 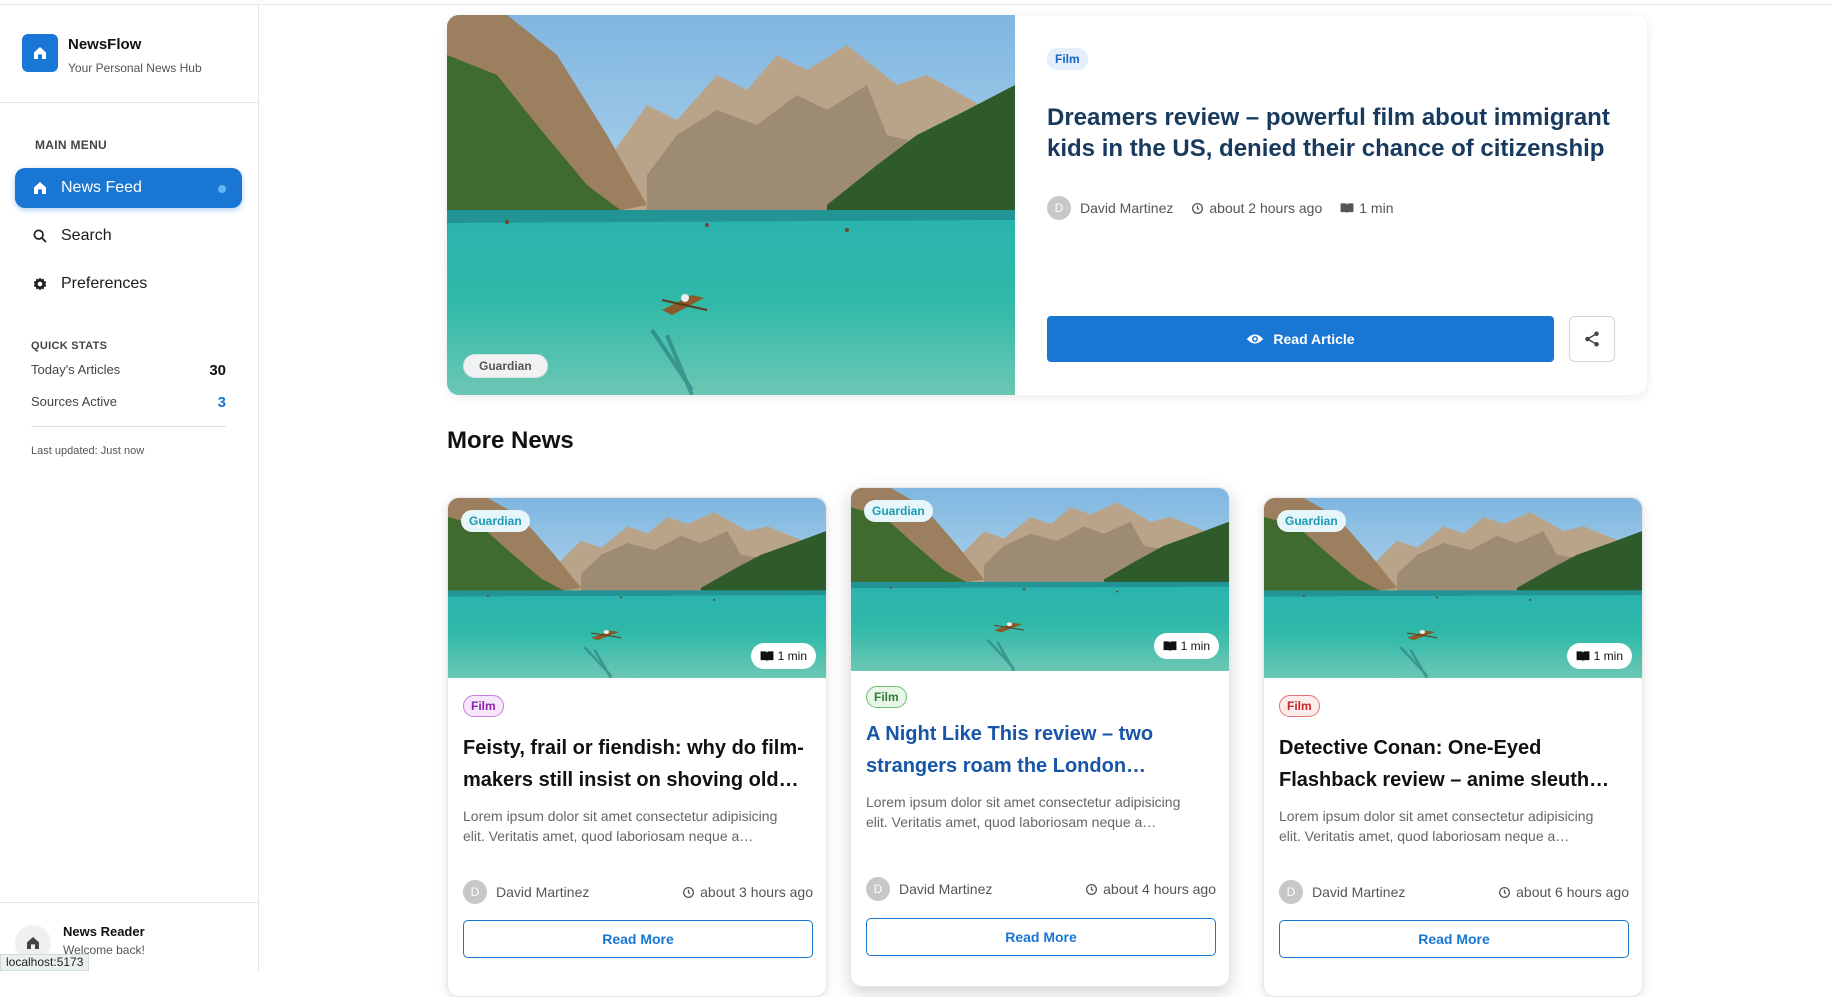 I want to click on sidebar-item-label: Search, so click(x=86, y=235).